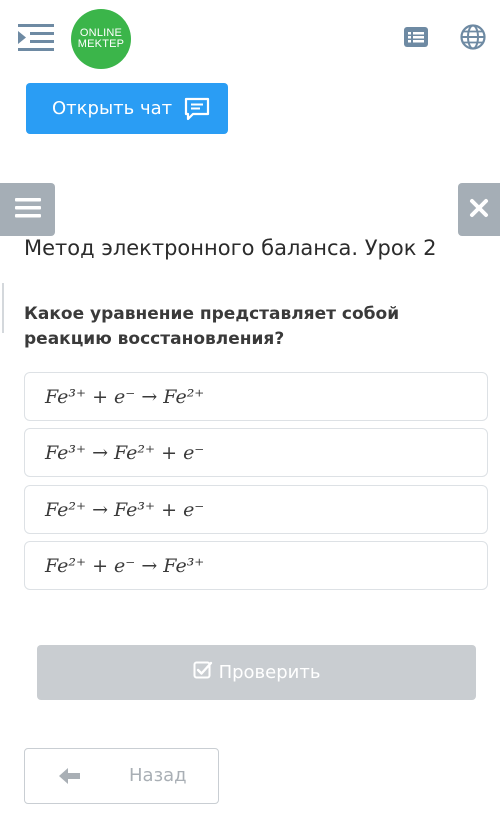 This screenshot has height=833, width=500. I want to click on hamburger-icon, so click(27, 210).